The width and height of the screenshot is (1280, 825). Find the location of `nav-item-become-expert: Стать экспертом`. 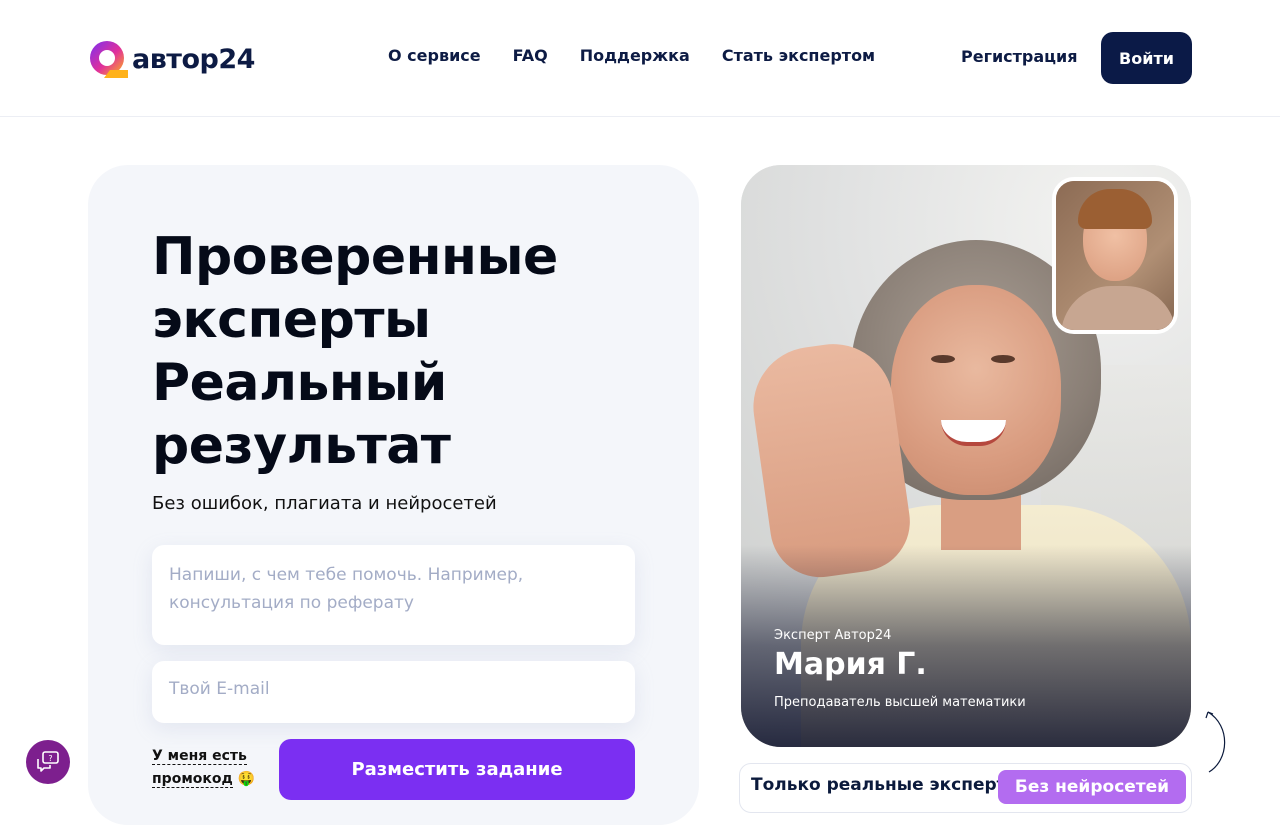

nav-item-become-expert: Стать экспертом is located at coordinates (798, 55).